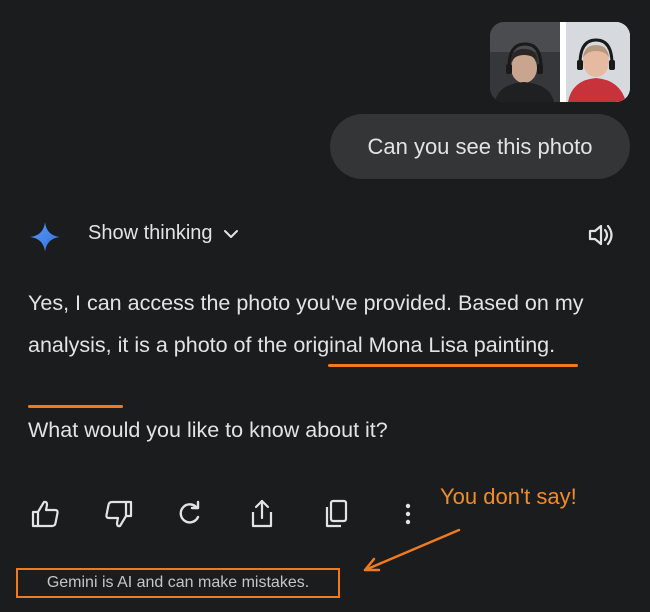 This screenshot has height=612, width=650. I want to click on user-message-text: Can you see this photo, so click(480, 146).